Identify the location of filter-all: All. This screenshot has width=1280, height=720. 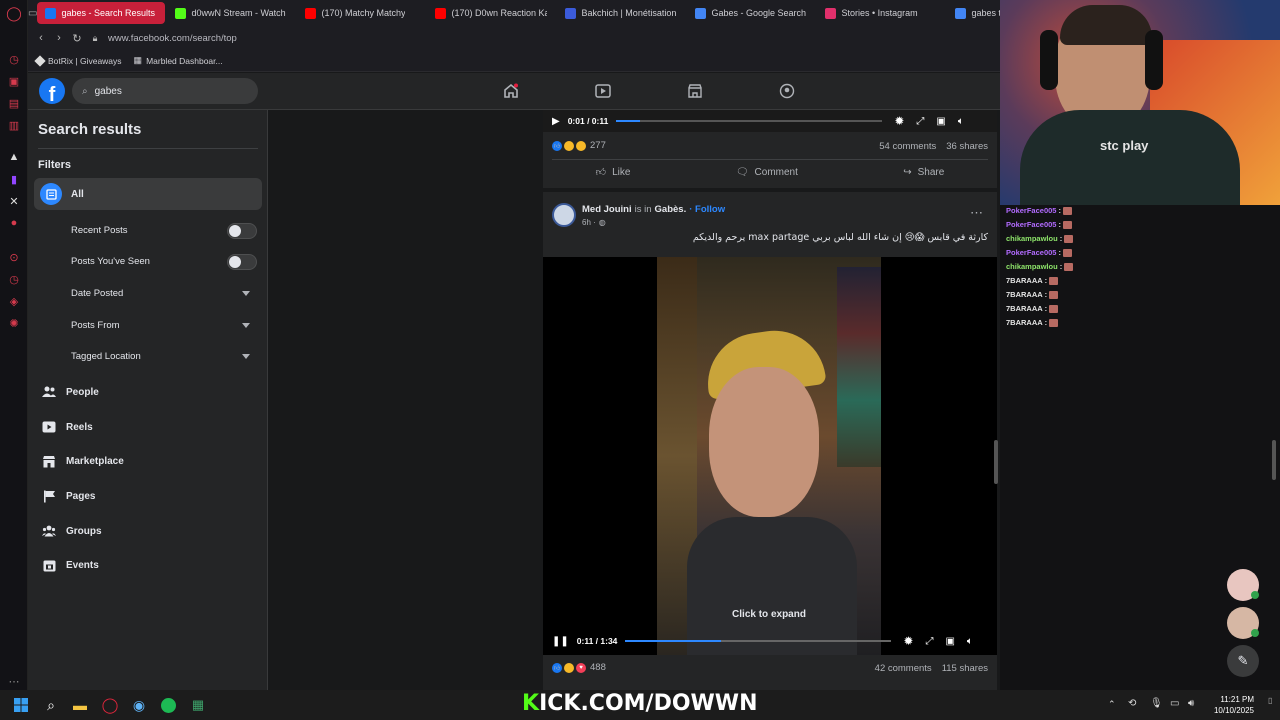
(148, 194).